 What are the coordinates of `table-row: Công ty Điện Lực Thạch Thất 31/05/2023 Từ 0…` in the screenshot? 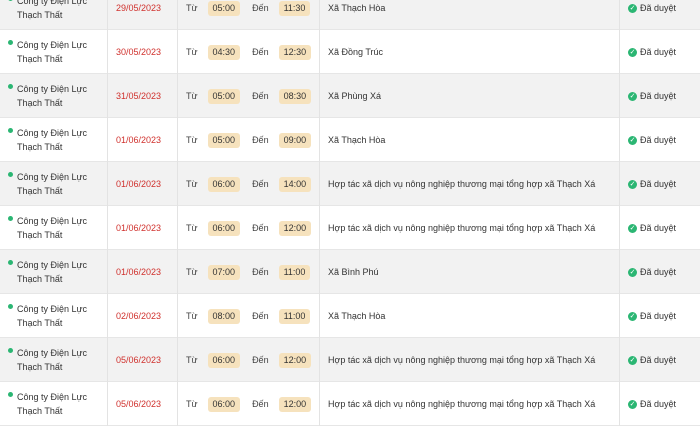 It's located at (350, 96).